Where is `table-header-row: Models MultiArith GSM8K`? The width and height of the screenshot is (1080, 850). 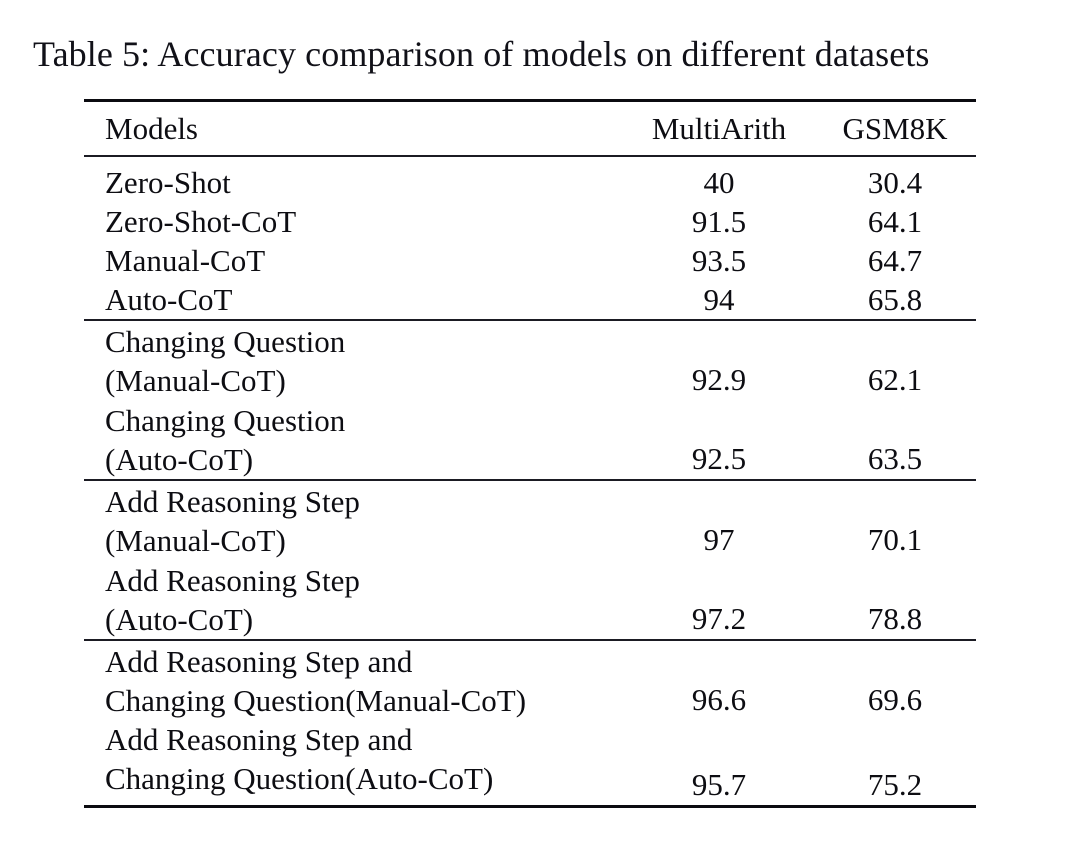
table-header-row: Models MultiArith GSM8K is located at coordinates (530, 128).